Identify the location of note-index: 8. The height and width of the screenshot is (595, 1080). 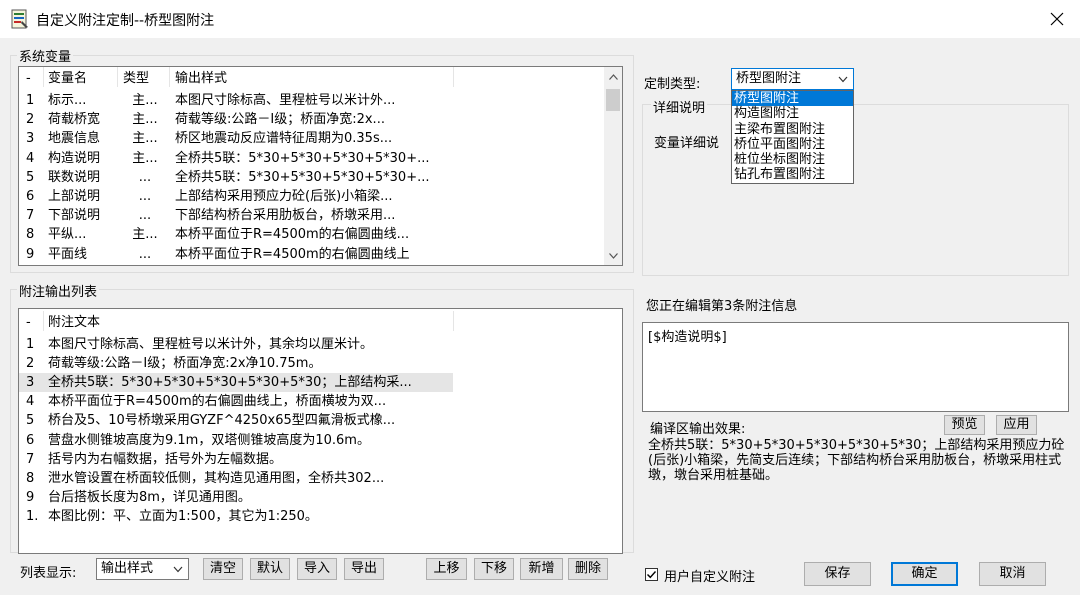
(30, 478).